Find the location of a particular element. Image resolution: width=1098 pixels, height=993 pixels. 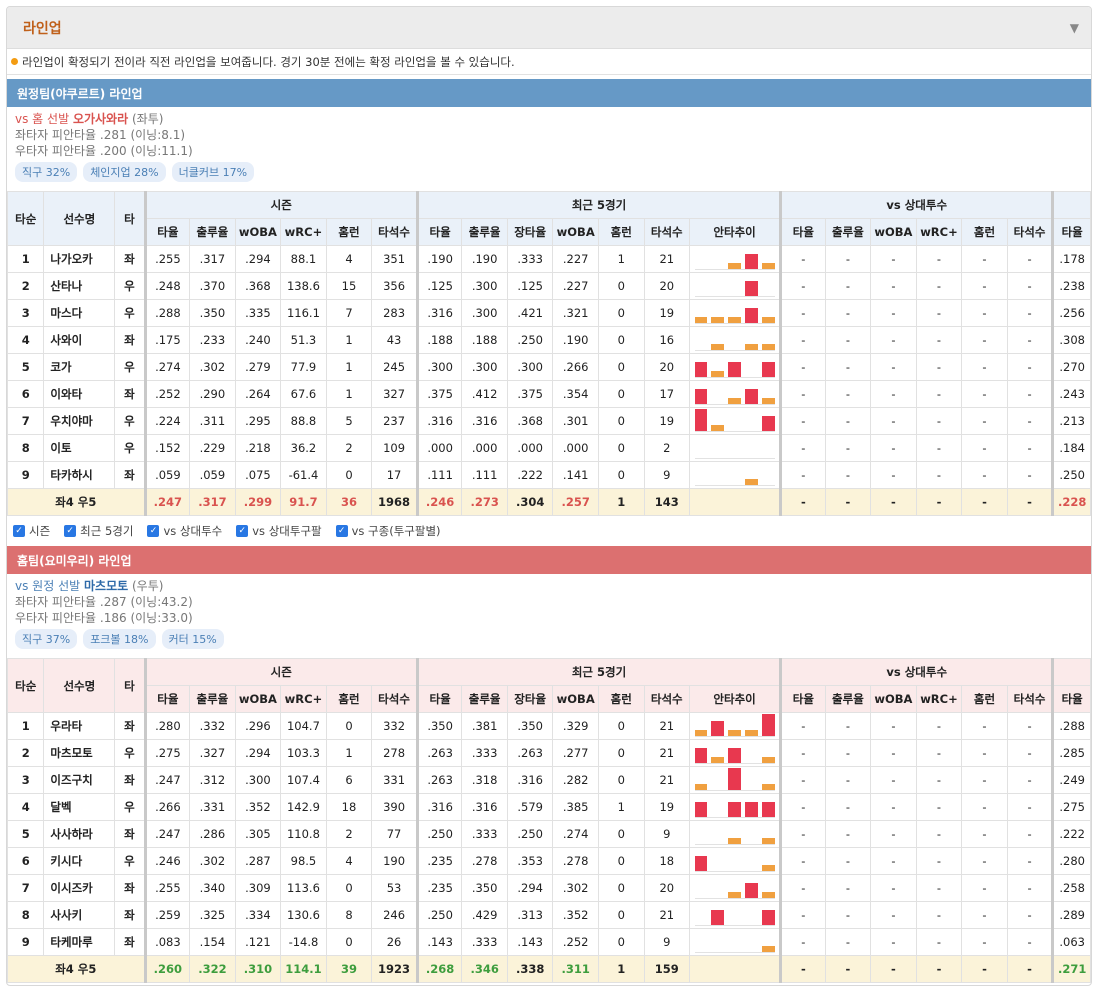

season-stat-cell: 1 is located at coordinates (349, 367).